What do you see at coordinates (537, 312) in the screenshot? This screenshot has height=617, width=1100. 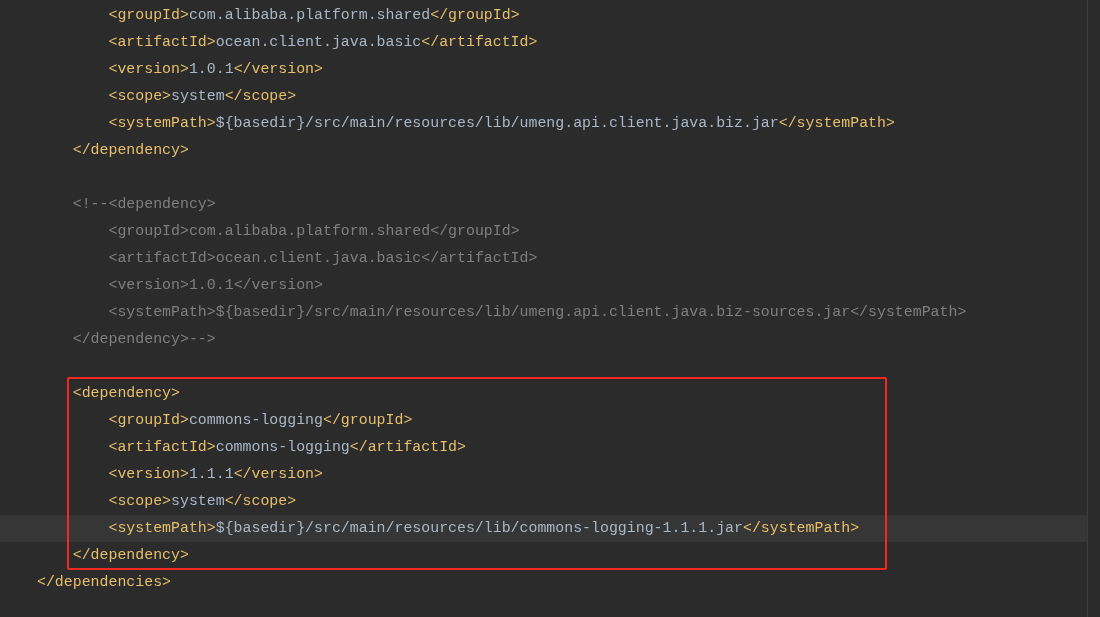 I see `comment-line: <systemPath>${basedir}/src/main/resources/lib/umeng.api.client.java.biz-sources.jar</systemPath>` at bounding box center [537, 312].